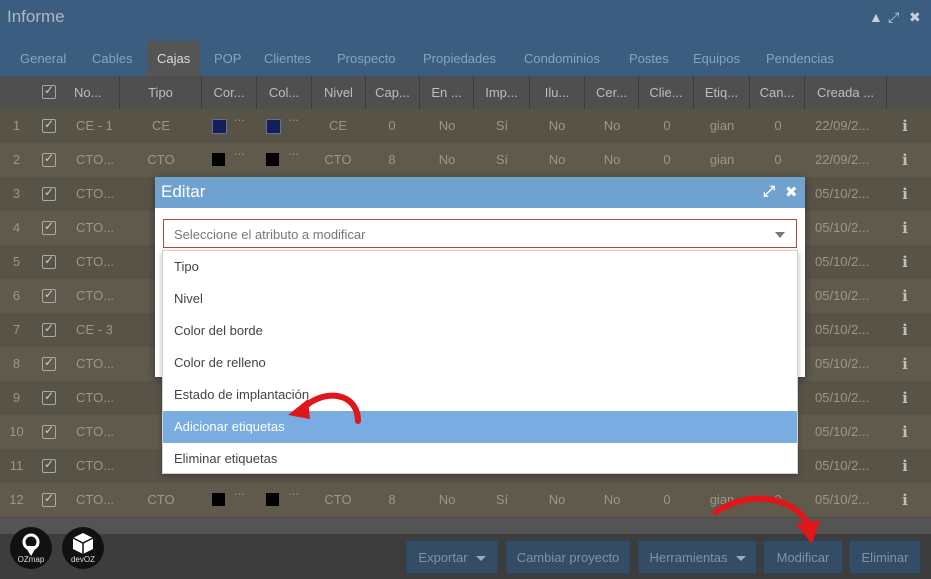  What do you see at coordinates (339, 92) in the screenshot?
I see `column-header: Nivel` at bounding box center [339, 92].